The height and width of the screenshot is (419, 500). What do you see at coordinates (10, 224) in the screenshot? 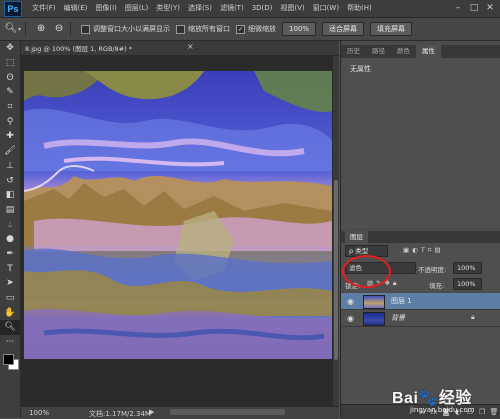
I see `blur-tool-icon: 💧︎` at bounding box center [10, 224].